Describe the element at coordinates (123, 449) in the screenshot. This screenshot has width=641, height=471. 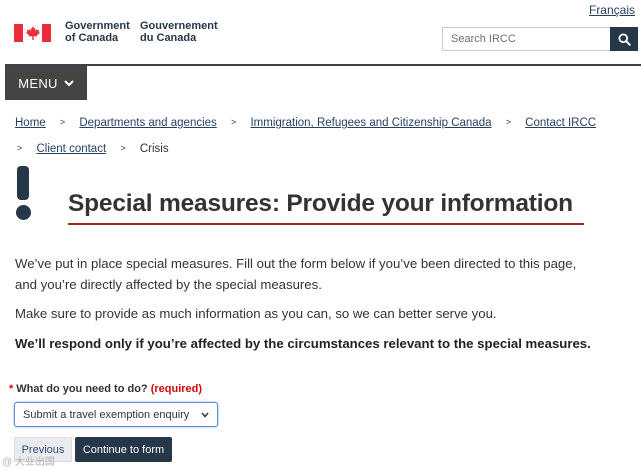
I see `continue-to-form-button: Continue to form` at that location.